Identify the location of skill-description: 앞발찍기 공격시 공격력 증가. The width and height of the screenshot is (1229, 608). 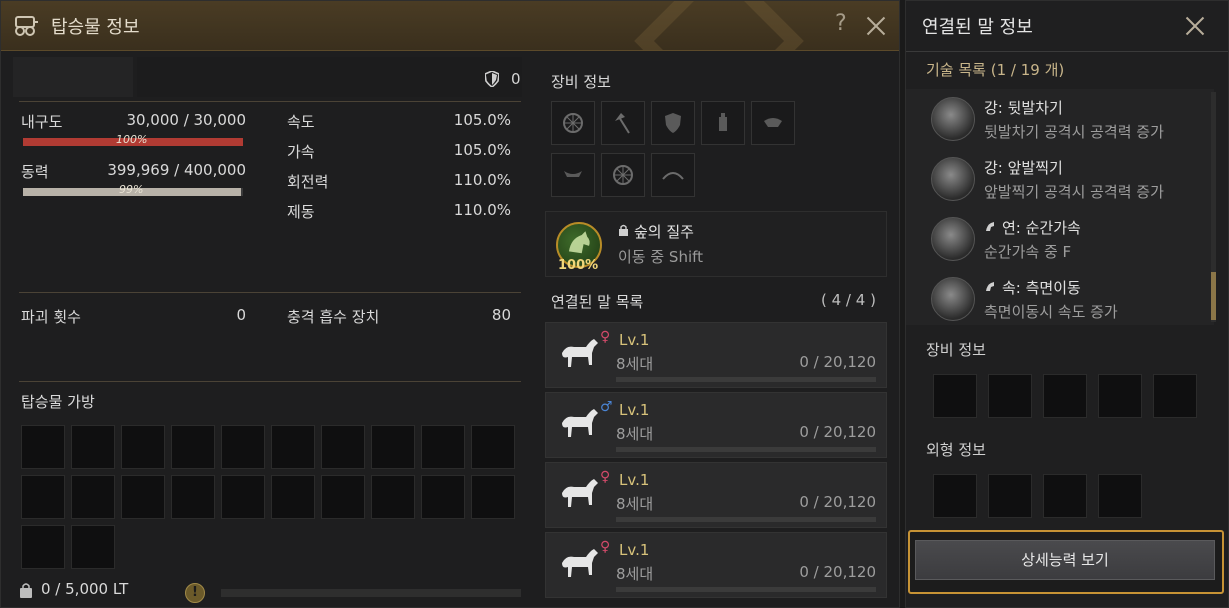
(1074, 192).